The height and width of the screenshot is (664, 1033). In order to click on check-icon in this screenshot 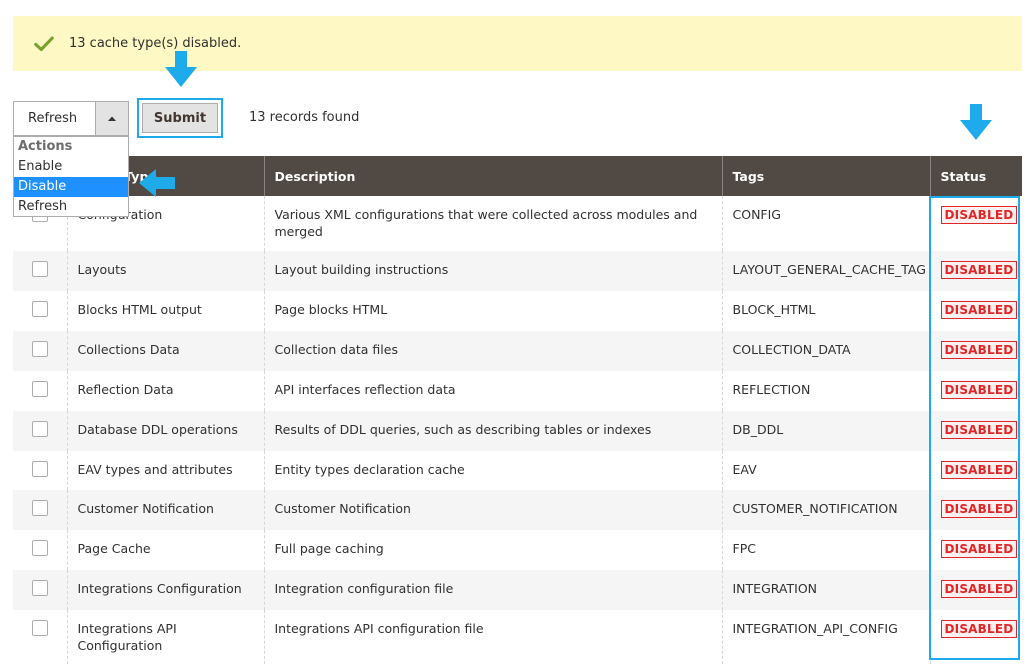, I will do `click(44, 43)`.